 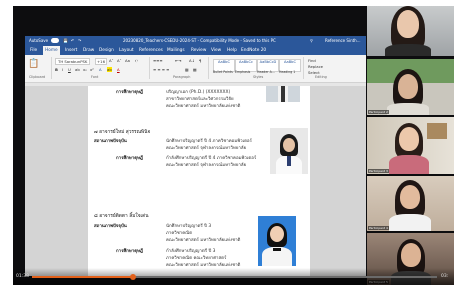 I want to click on tab-draw: Draw, so click(x=88, y=50).